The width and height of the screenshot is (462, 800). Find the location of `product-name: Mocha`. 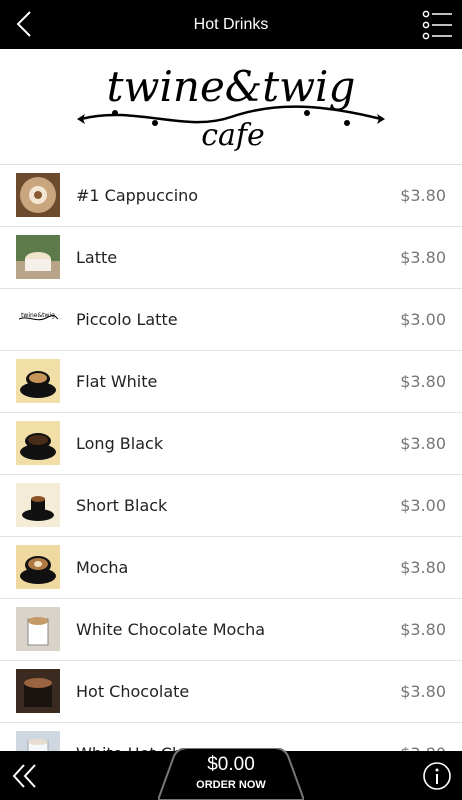

product-name: Mocha is located at coordinates (102, 567).